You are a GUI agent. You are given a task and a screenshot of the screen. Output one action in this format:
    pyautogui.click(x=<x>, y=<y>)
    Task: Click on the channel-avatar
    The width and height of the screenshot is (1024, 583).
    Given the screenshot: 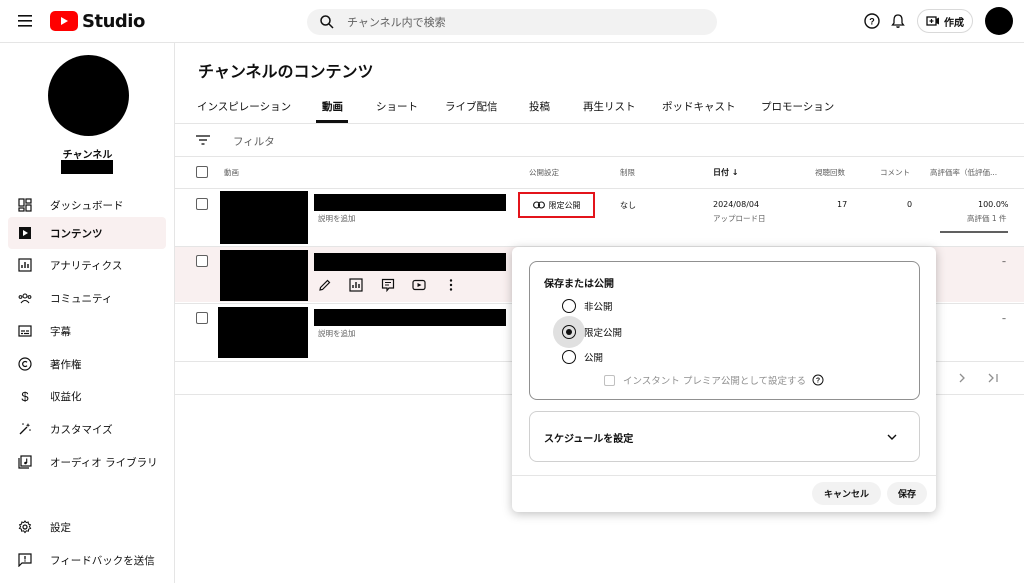 What is the action you would take?
    pyautogui.click(x=88, y=95)
    